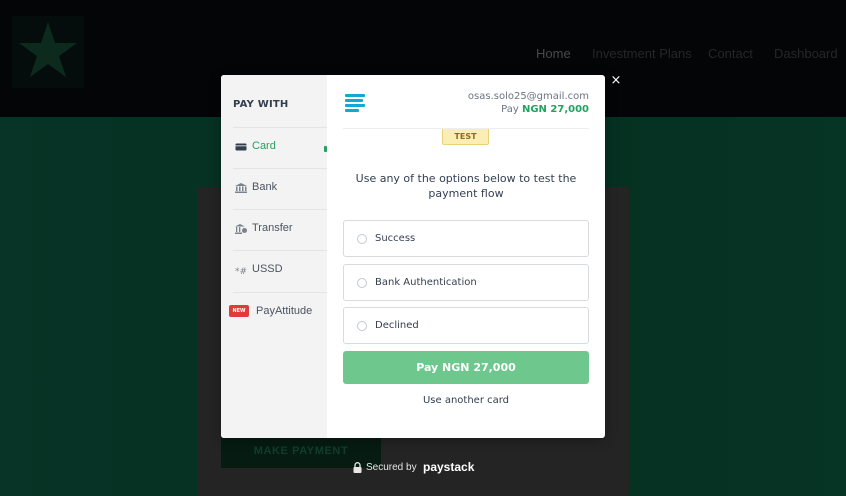 This screenshot has width=846, height=496. What do you see at coordinates (355, 103) in the screenshot?
I see `paystack-logo-icon` at bounding box center [355, 103].